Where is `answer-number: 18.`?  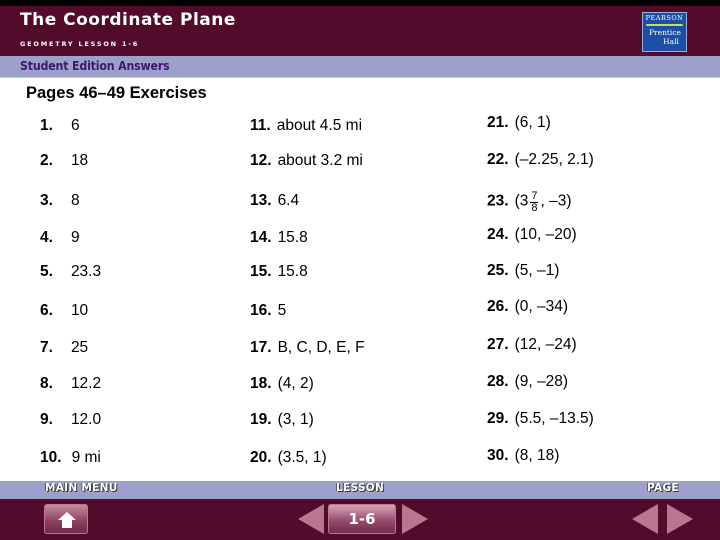 answer-number: 18. is located at coordinates (261, 383).